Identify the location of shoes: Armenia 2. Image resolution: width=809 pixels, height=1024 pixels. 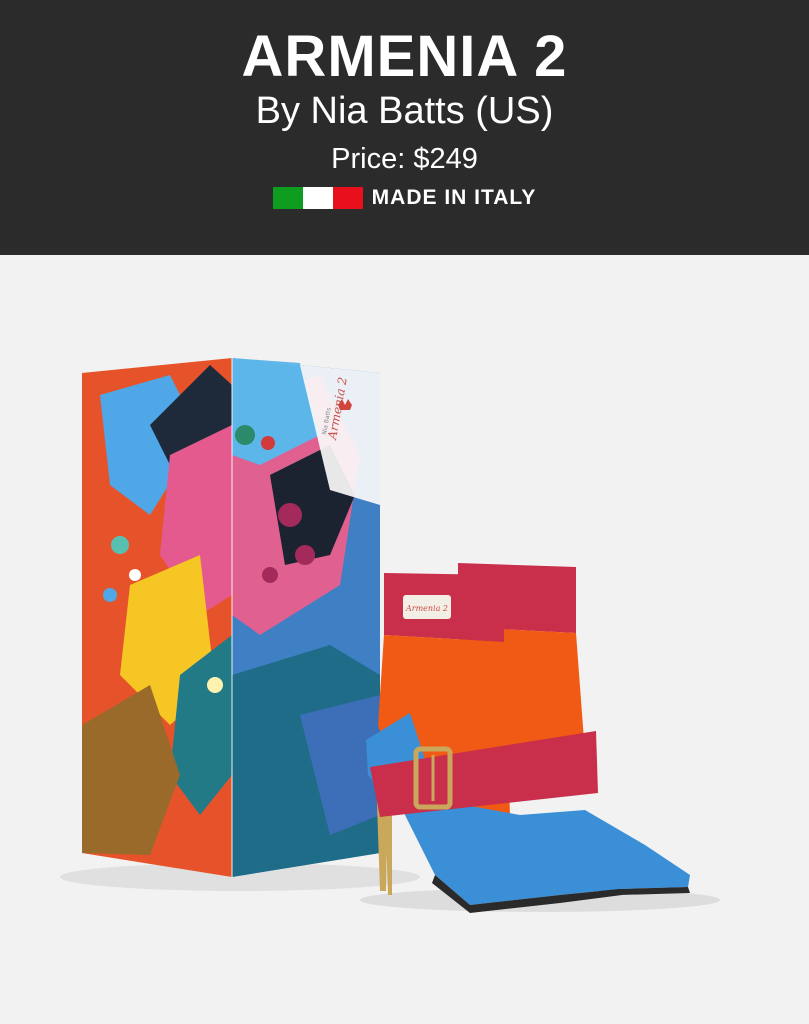
(528, 738).